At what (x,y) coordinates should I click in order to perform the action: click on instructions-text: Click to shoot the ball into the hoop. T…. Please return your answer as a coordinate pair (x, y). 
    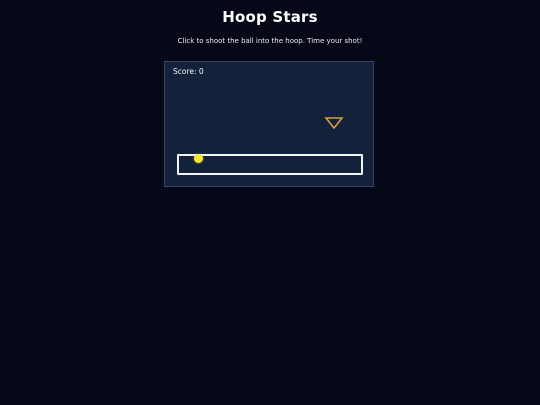
    Looking at the image, I should click on (270, 41).